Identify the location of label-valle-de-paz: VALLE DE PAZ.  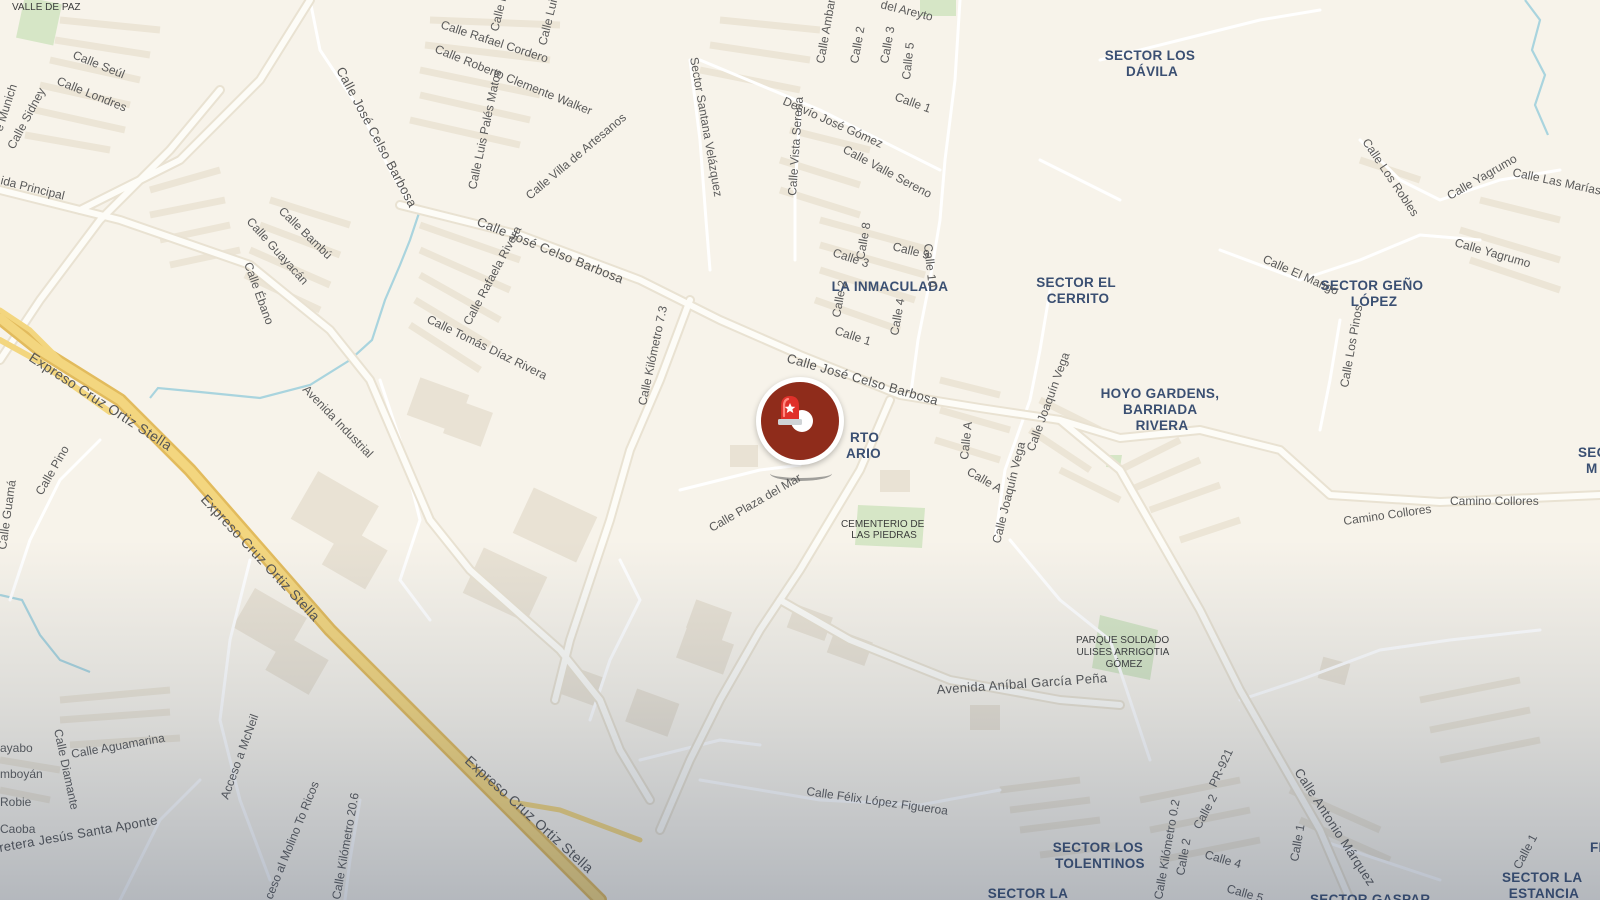
(46, 7).